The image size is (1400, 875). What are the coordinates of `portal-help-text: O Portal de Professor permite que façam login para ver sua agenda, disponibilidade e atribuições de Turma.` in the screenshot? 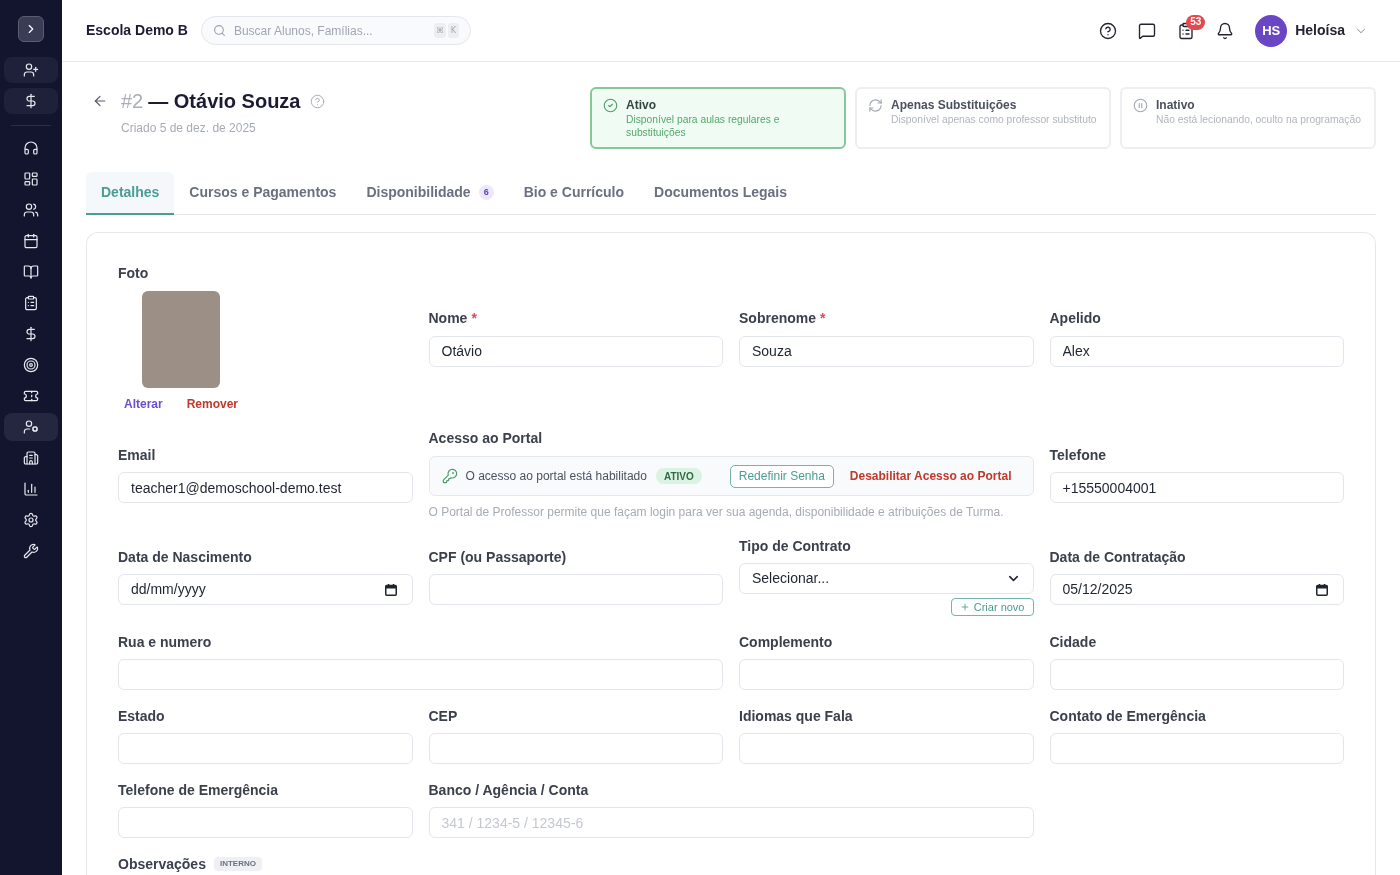 It's located at (716, 512).